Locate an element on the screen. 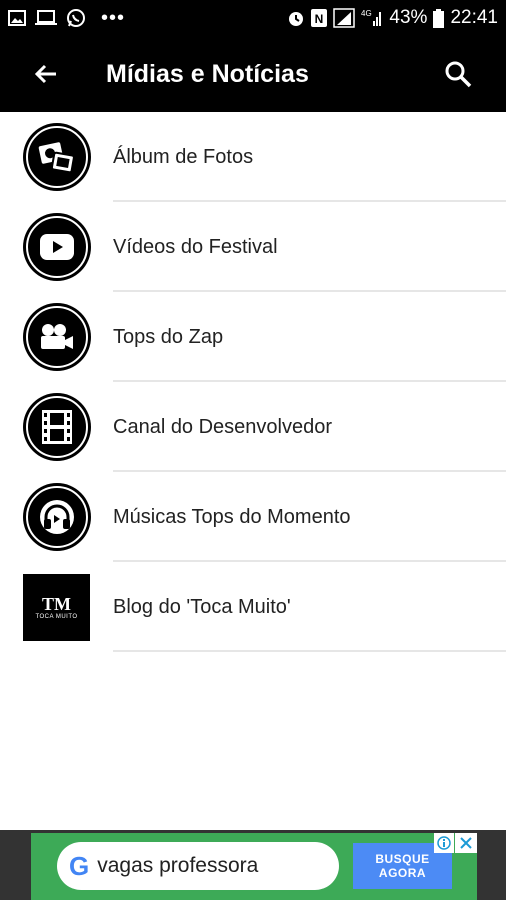 The width and height of the screenshot is (506, 900). adchoices-icon is located at coordinates (444, 843).